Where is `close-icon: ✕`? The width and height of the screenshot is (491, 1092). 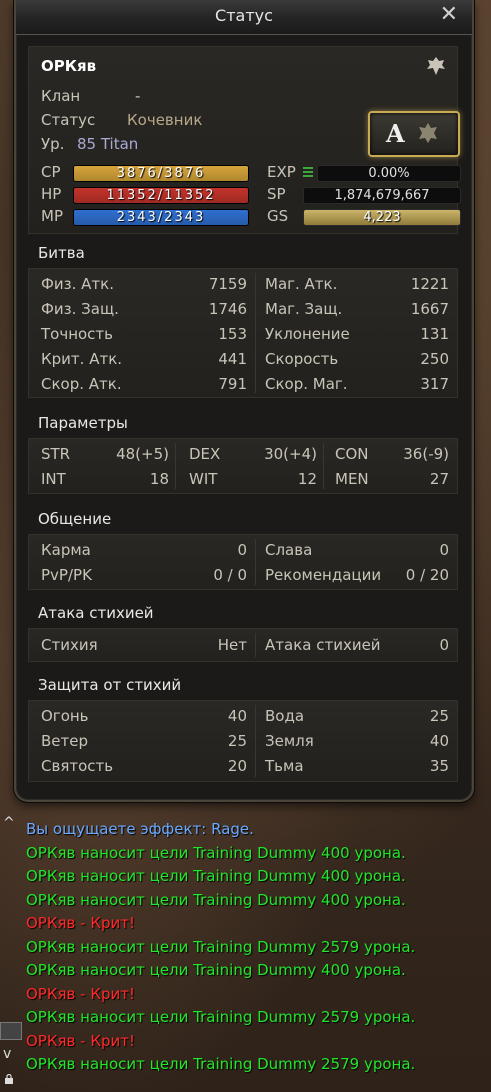
close-icon: ✕ is located at coordinates (449, 15).